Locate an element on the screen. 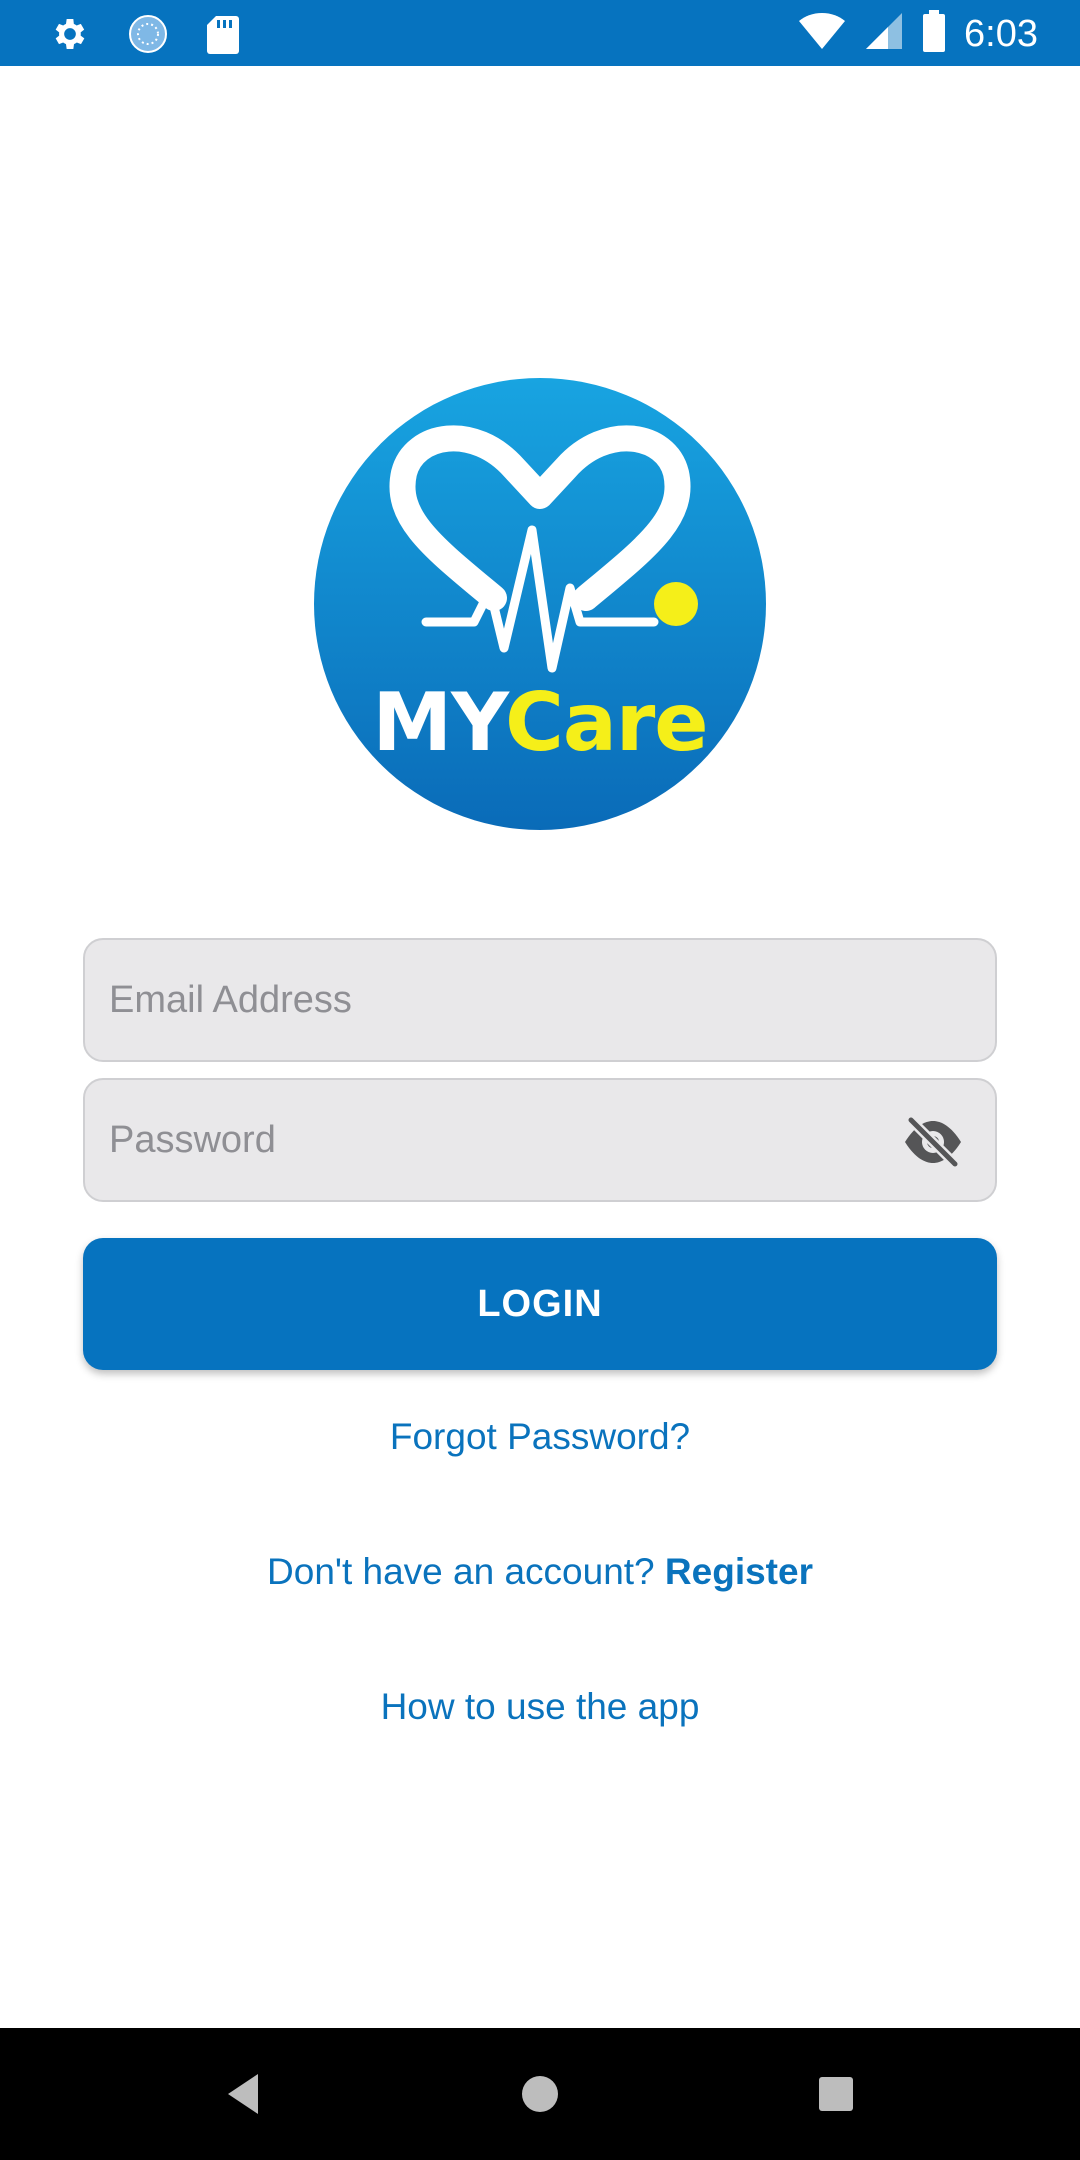 Image resolution: width=1080 pixels, height=2160 pixels. register-link: Register is located at coordinates (739, 1571).